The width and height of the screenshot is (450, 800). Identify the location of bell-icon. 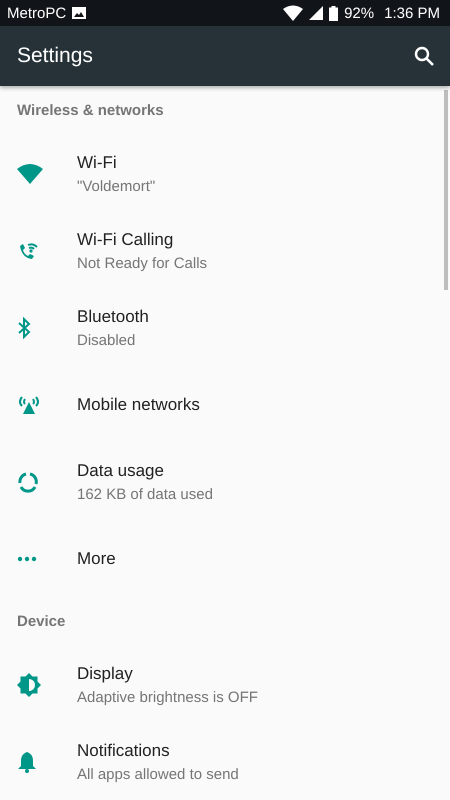
(27, 761).